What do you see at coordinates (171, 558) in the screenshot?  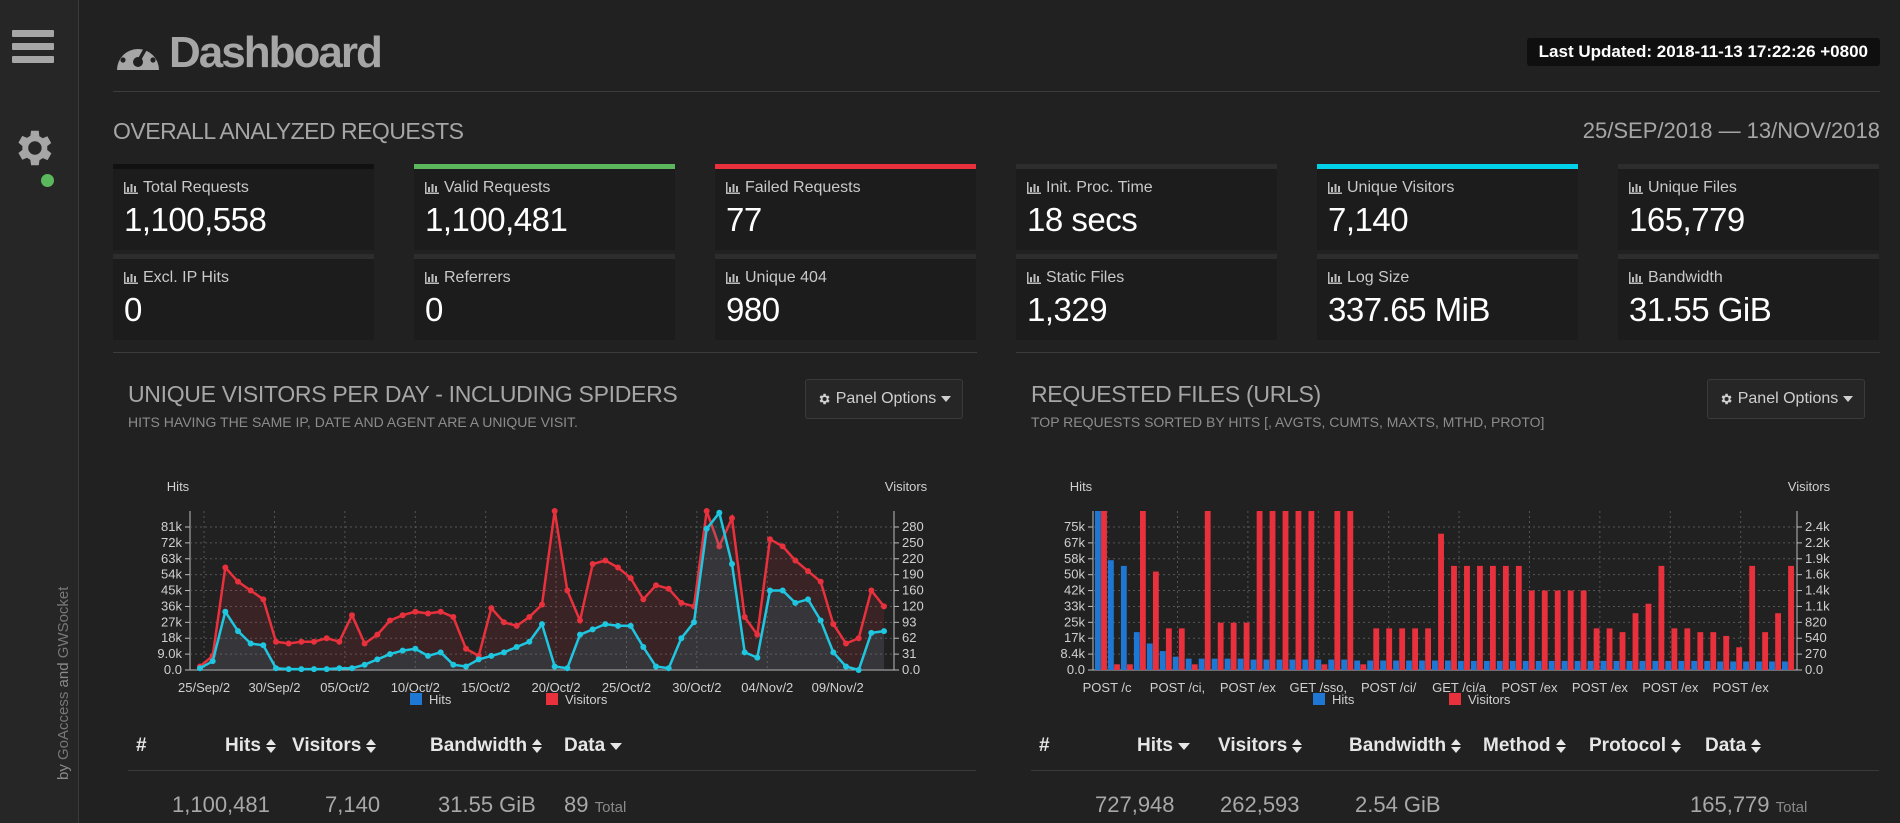 I see `left-tick-label: 63k` at bounding box center [171, 558].